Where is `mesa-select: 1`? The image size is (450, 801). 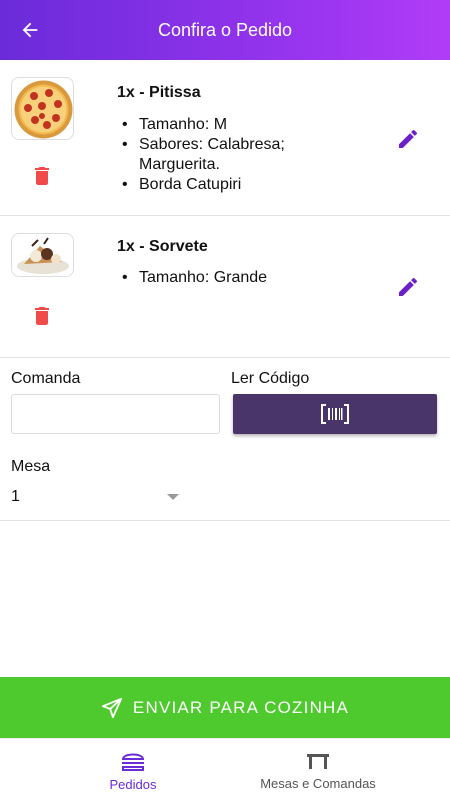
mesa-select: 1 is located at coordinates (96, 498).